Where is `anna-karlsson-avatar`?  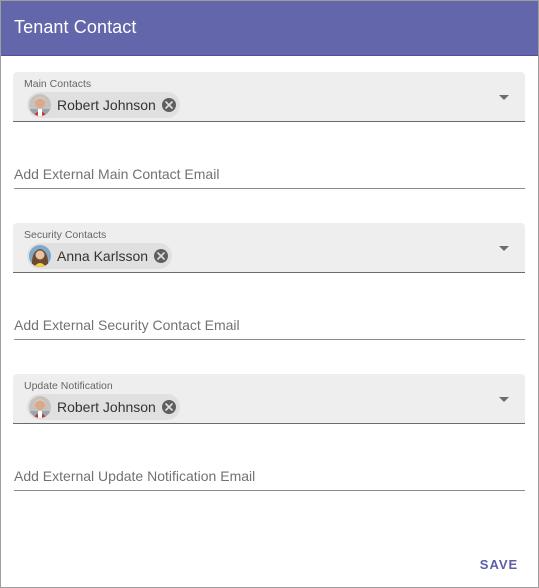 anna-karlsson-avatar is located at coordinates (40, 256).